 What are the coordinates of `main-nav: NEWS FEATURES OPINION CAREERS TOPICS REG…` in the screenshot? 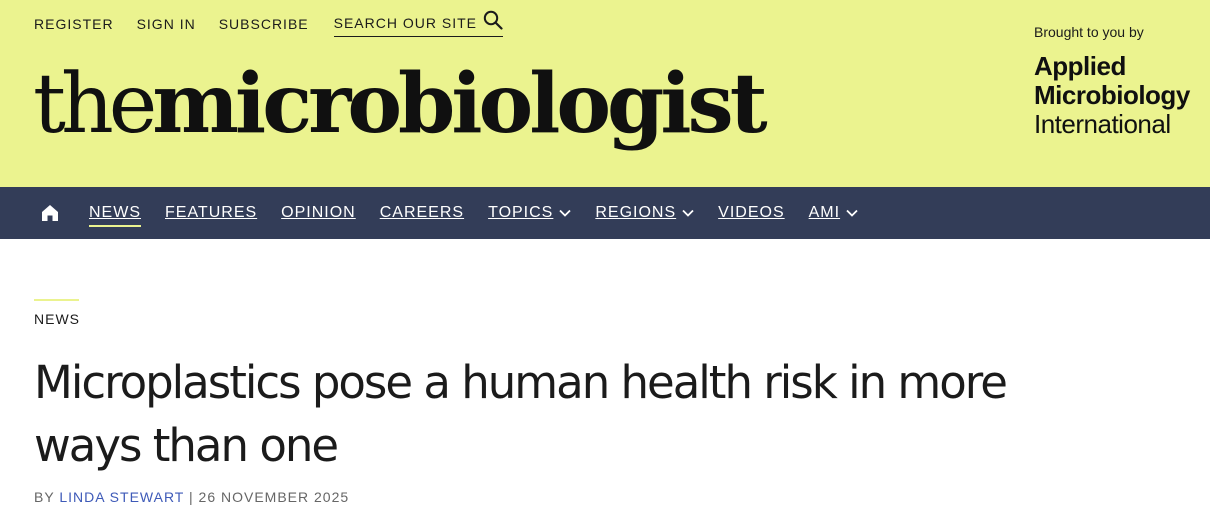 It's located at (605, 213).